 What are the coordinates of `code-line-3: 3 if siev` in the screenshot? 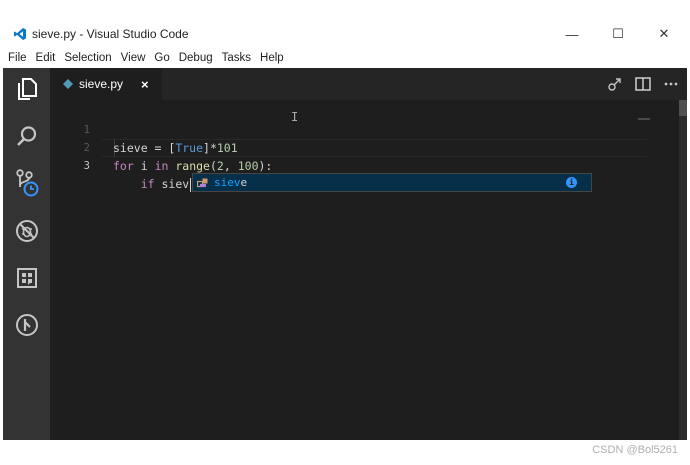 It's located at (121, 165).